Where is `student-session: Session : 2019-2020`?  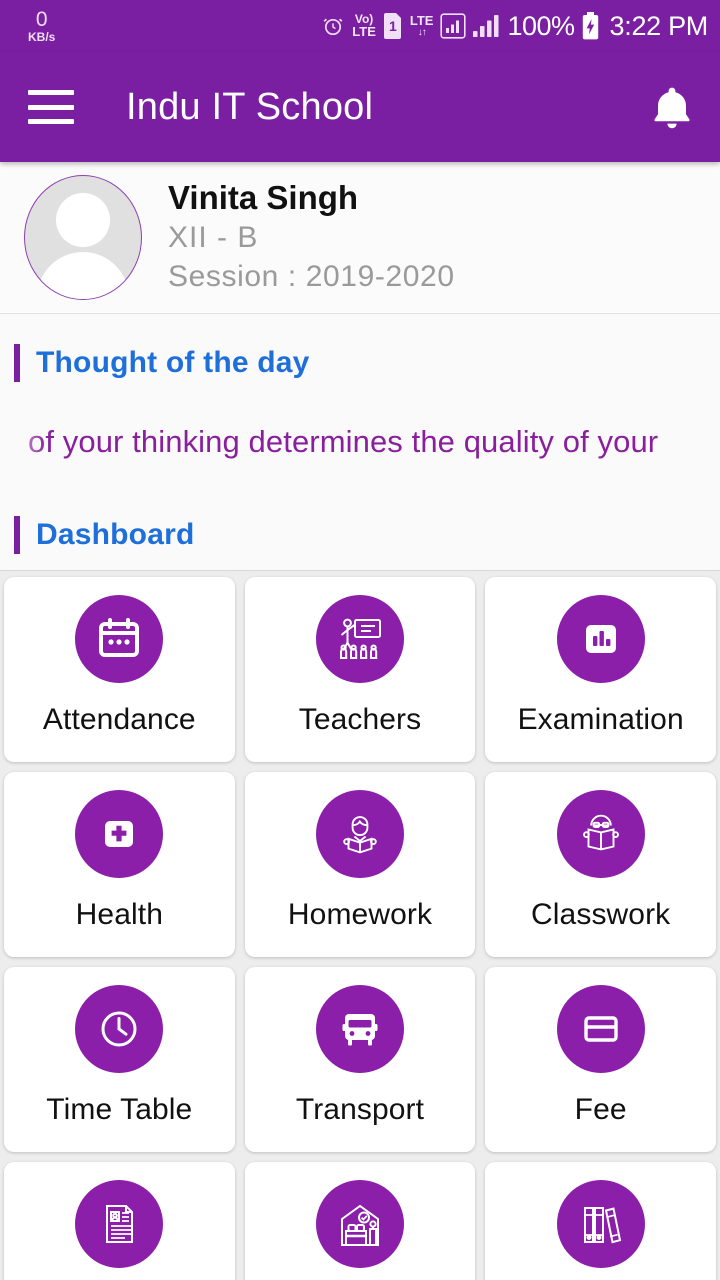 student-session: Session : 2019-2020 is located at coordinates (311, 276).